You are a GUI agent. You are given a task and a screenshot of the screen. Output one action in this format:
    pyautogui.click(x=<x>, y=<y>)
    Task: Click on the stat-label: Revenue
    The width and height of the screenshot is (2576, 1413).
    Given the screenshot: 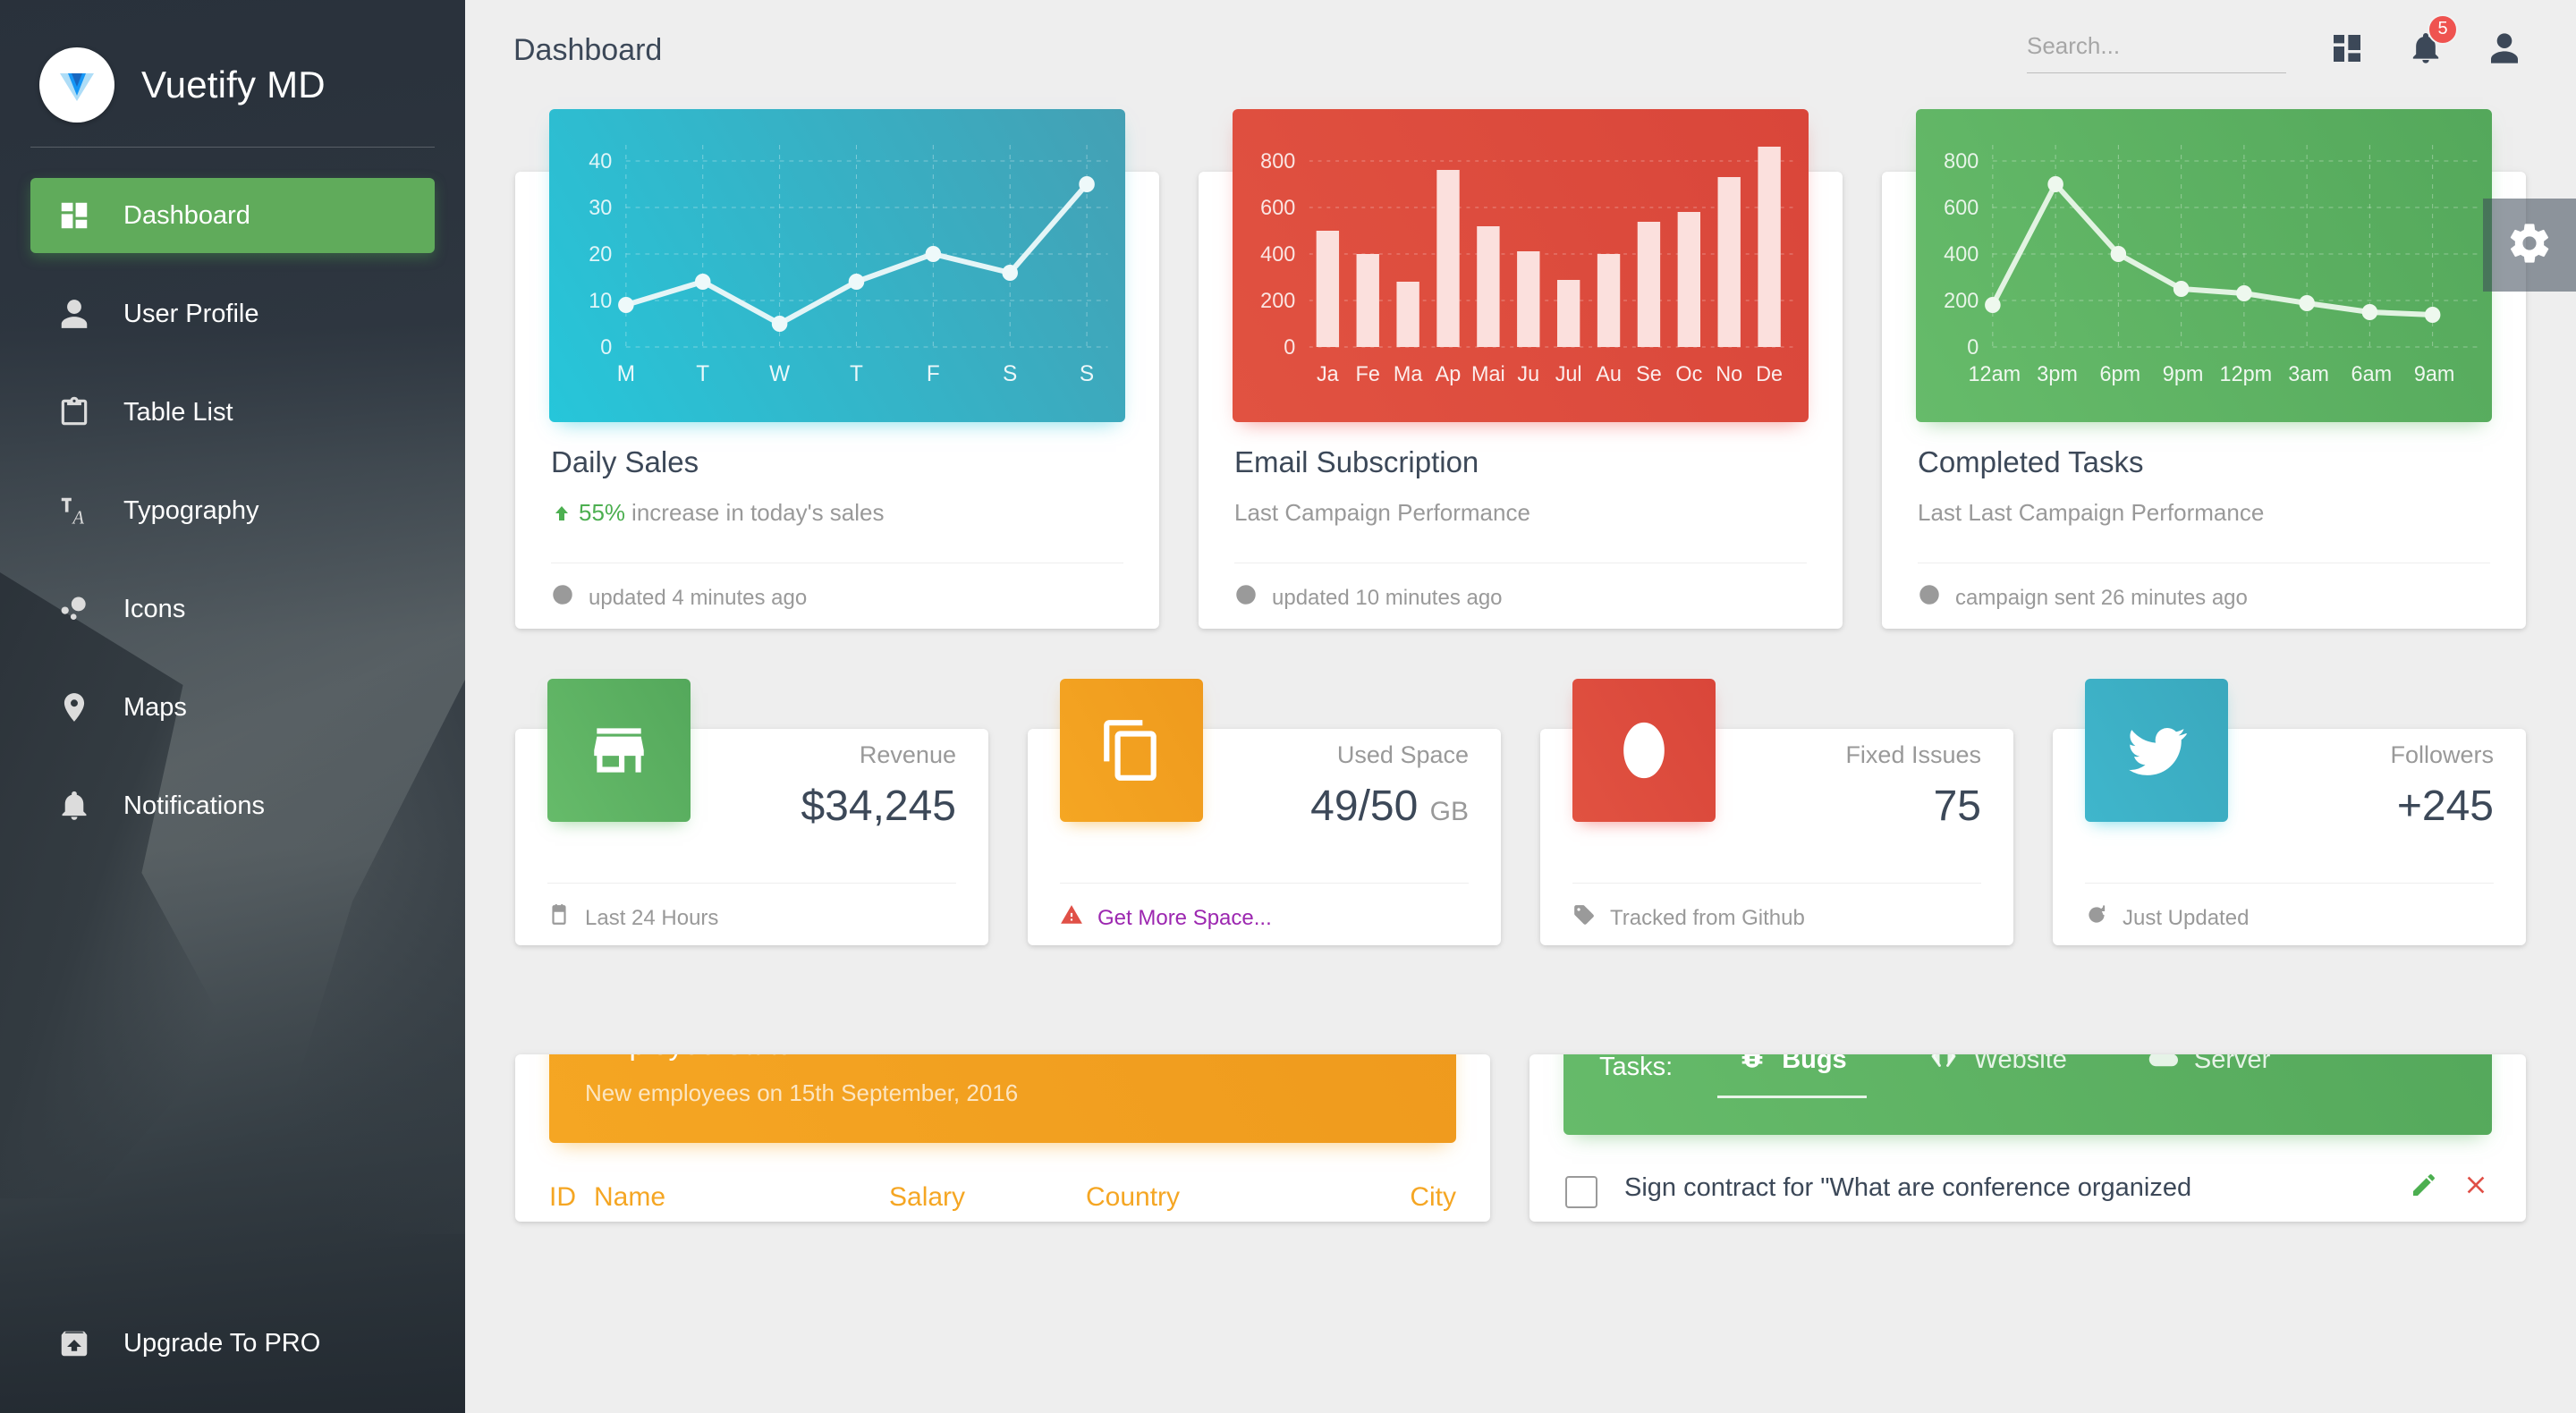 What is the action you would take?
    pyautogui.click(x=907, y=754)
    